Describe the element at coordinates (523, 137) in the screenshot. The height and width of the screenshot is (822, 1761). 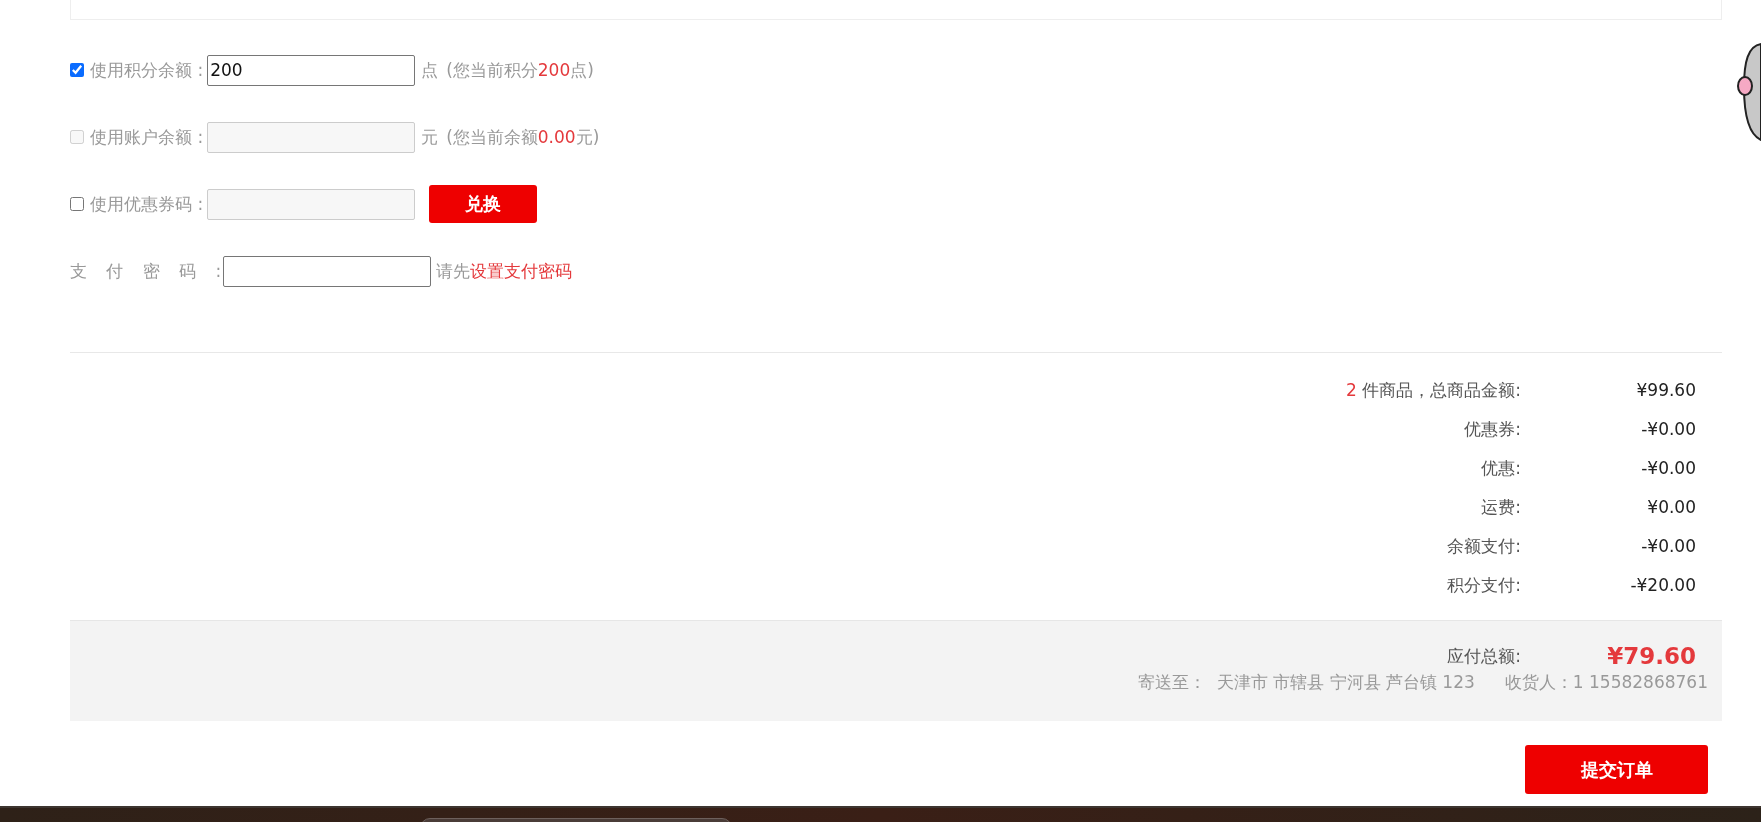
I see `balance-note: (您当前余额0.00元)` at that location.